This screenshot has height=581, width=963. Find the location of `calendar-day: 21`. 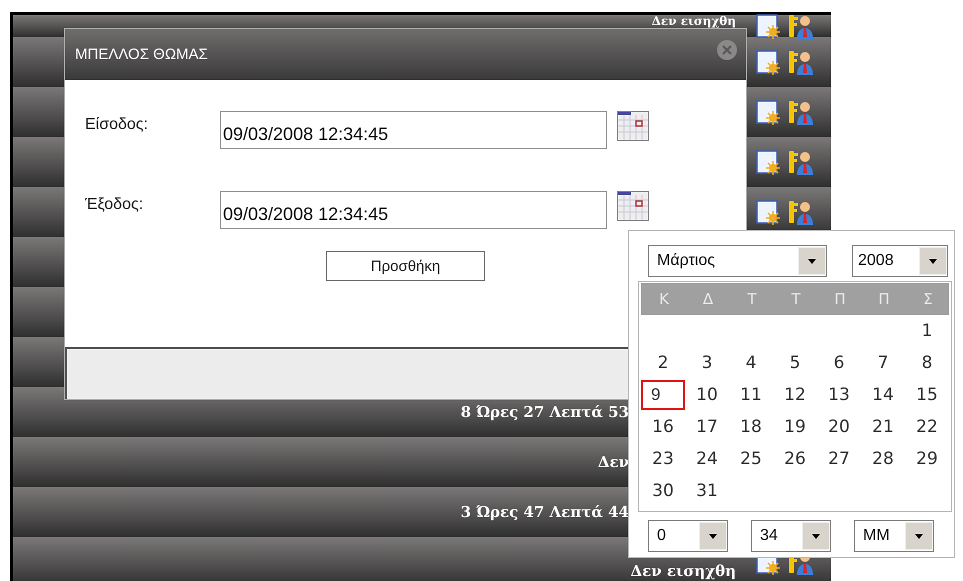

calendar-day: 21 is located at coordinates (883, 427).